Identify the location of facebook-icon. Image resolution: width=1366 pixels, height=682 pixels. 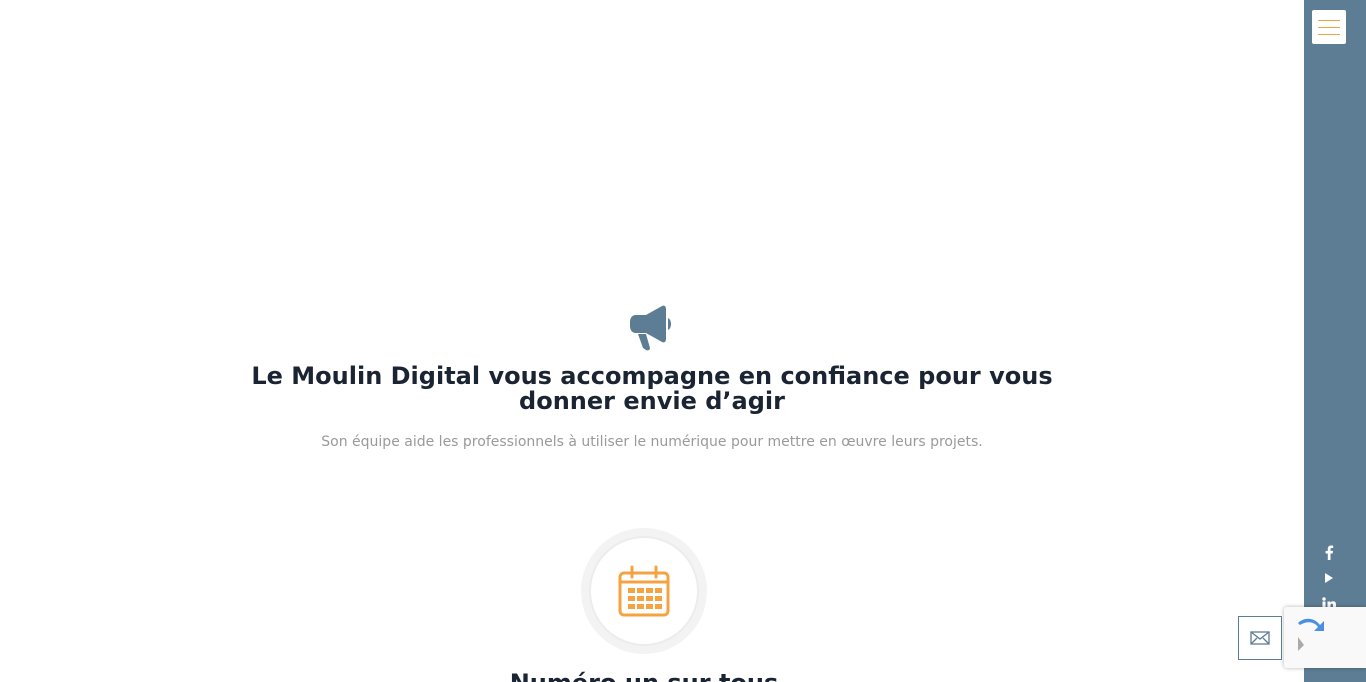
(1329, 552).